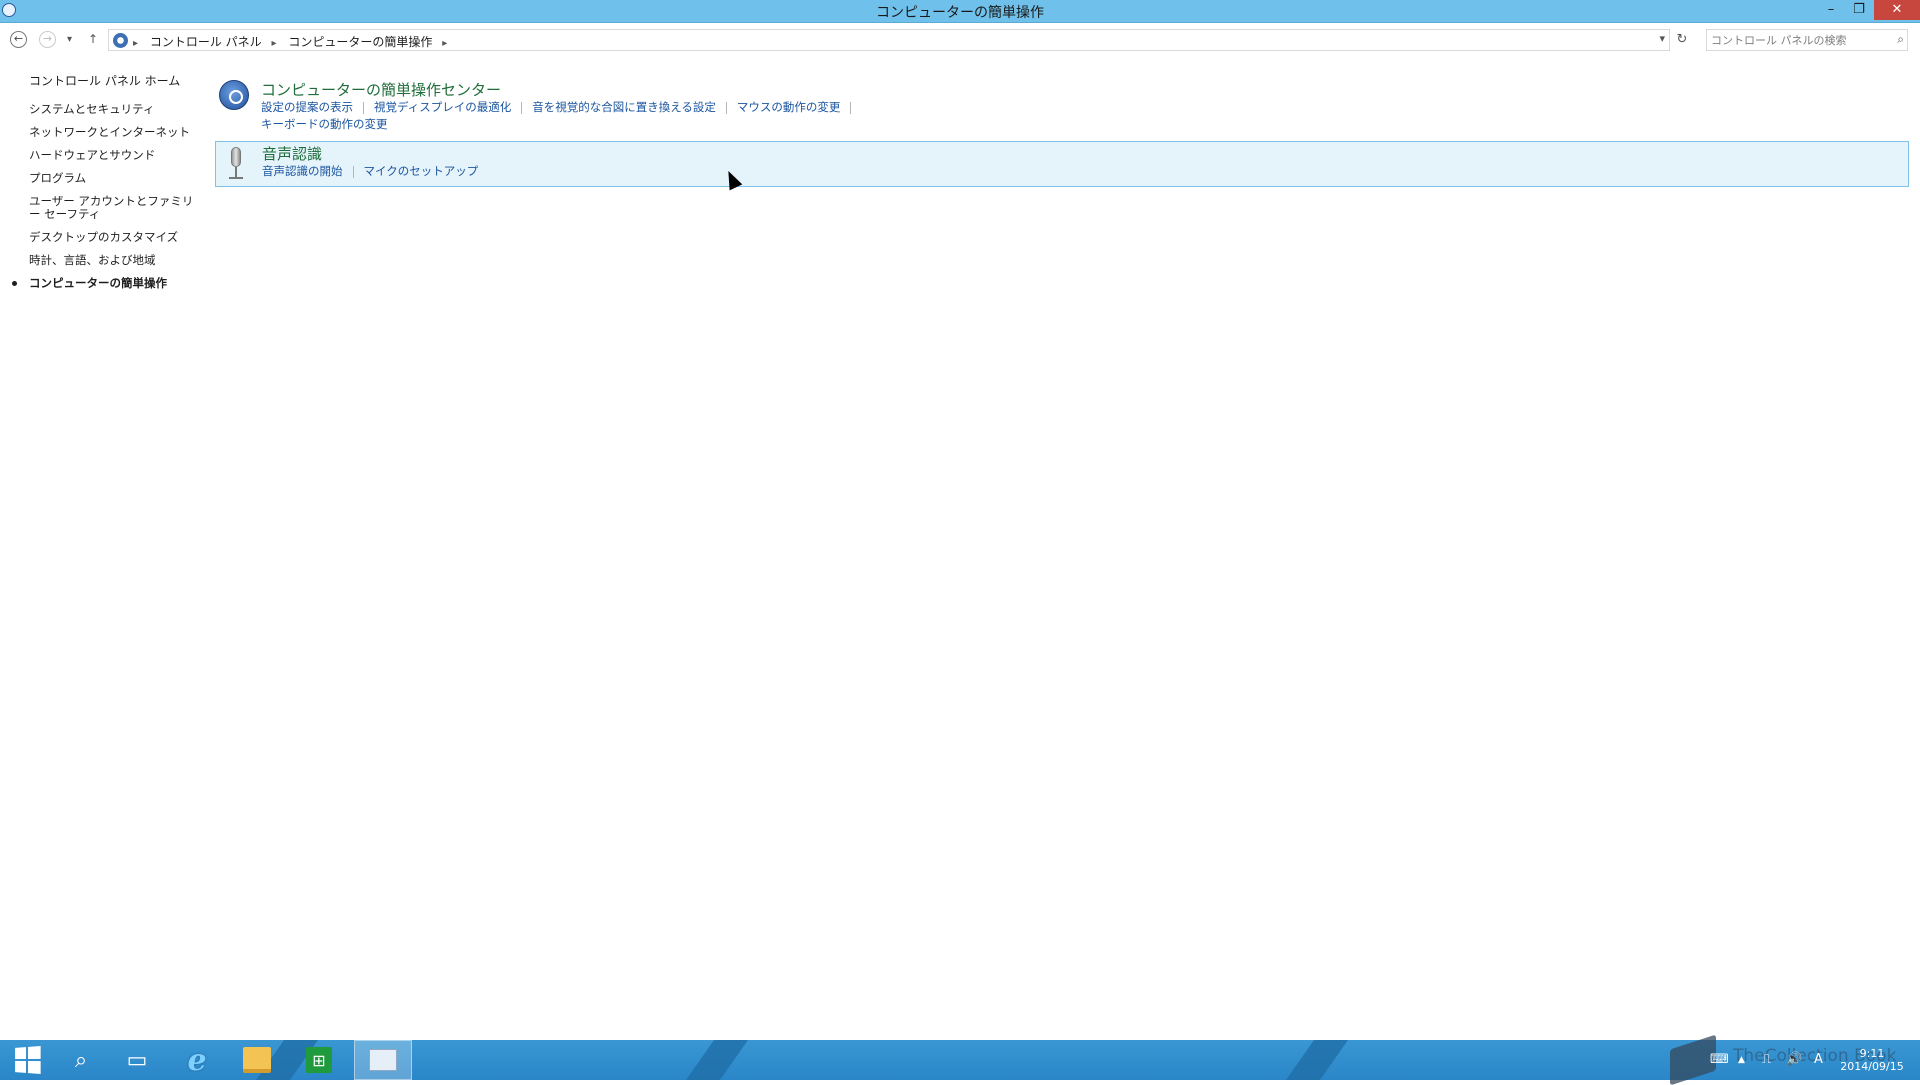  What do you see at coordinates (1794, 1060) in the screenshot?
I see `volume-icon: 🔊` at bounding box center [1794, 1060].